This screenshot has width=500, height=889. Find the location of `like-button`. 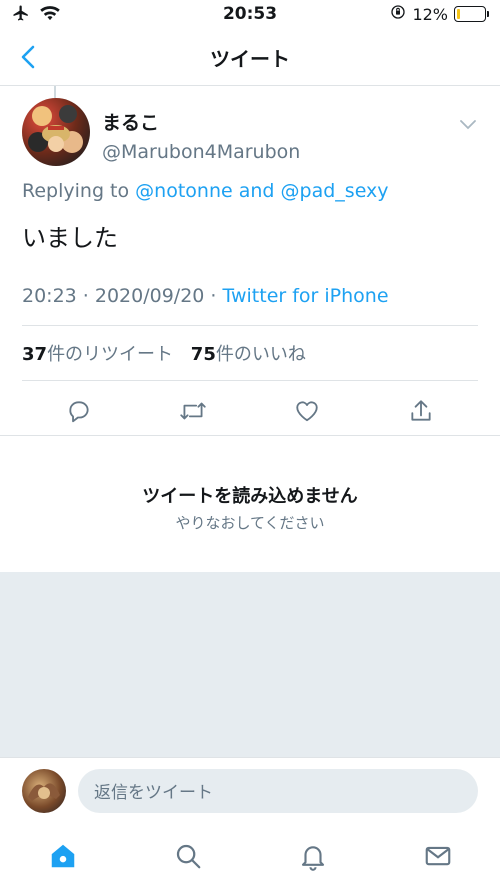

like-button is located at coordinates (307, 411).